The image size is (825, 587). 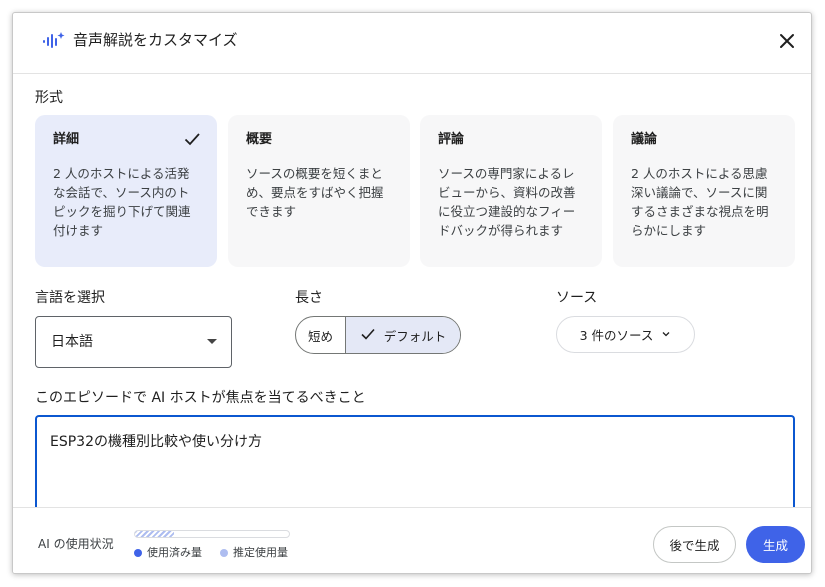 I want to click on legend-estimated-label: 推定使用量, so click(x=260, y=552).